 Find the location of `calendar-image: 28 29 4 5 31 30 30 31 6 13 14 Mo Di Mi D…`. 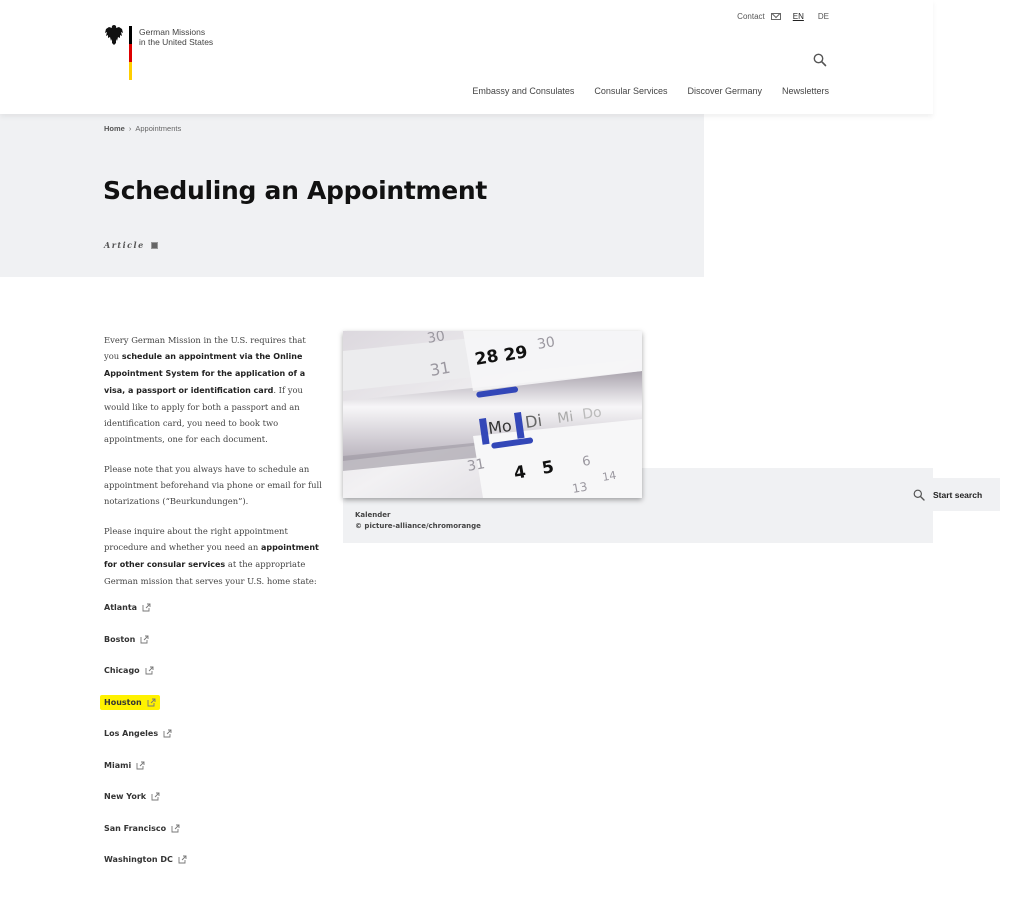

calendar-image: 28 29 4 5 31 30 30 31 6 13 14 Mo Di Mi D… is located at coordinates (492, 414).